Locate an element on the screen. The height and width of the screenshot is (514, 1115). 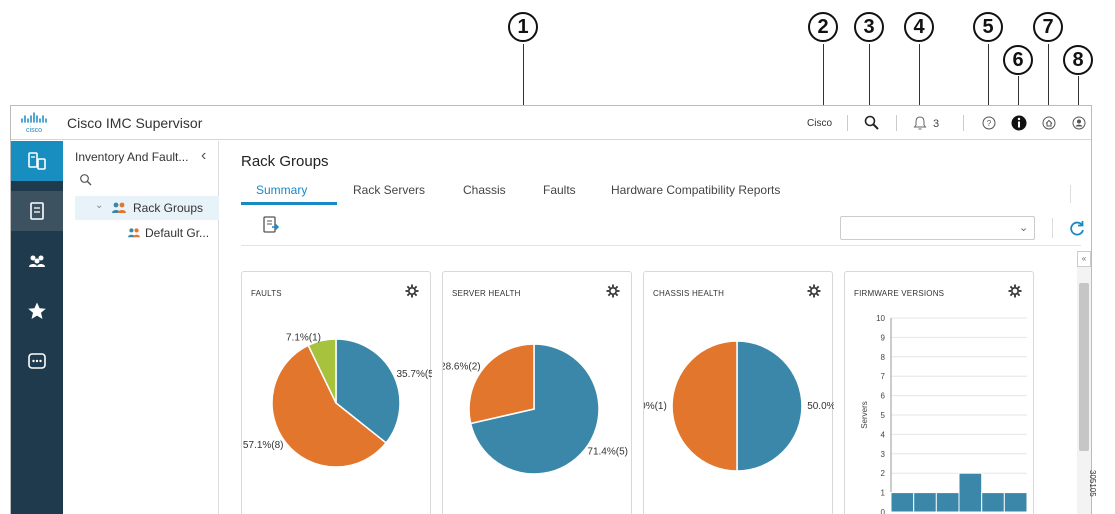
slice-label: 35.7%(5) is located at coordinates (415, 374).